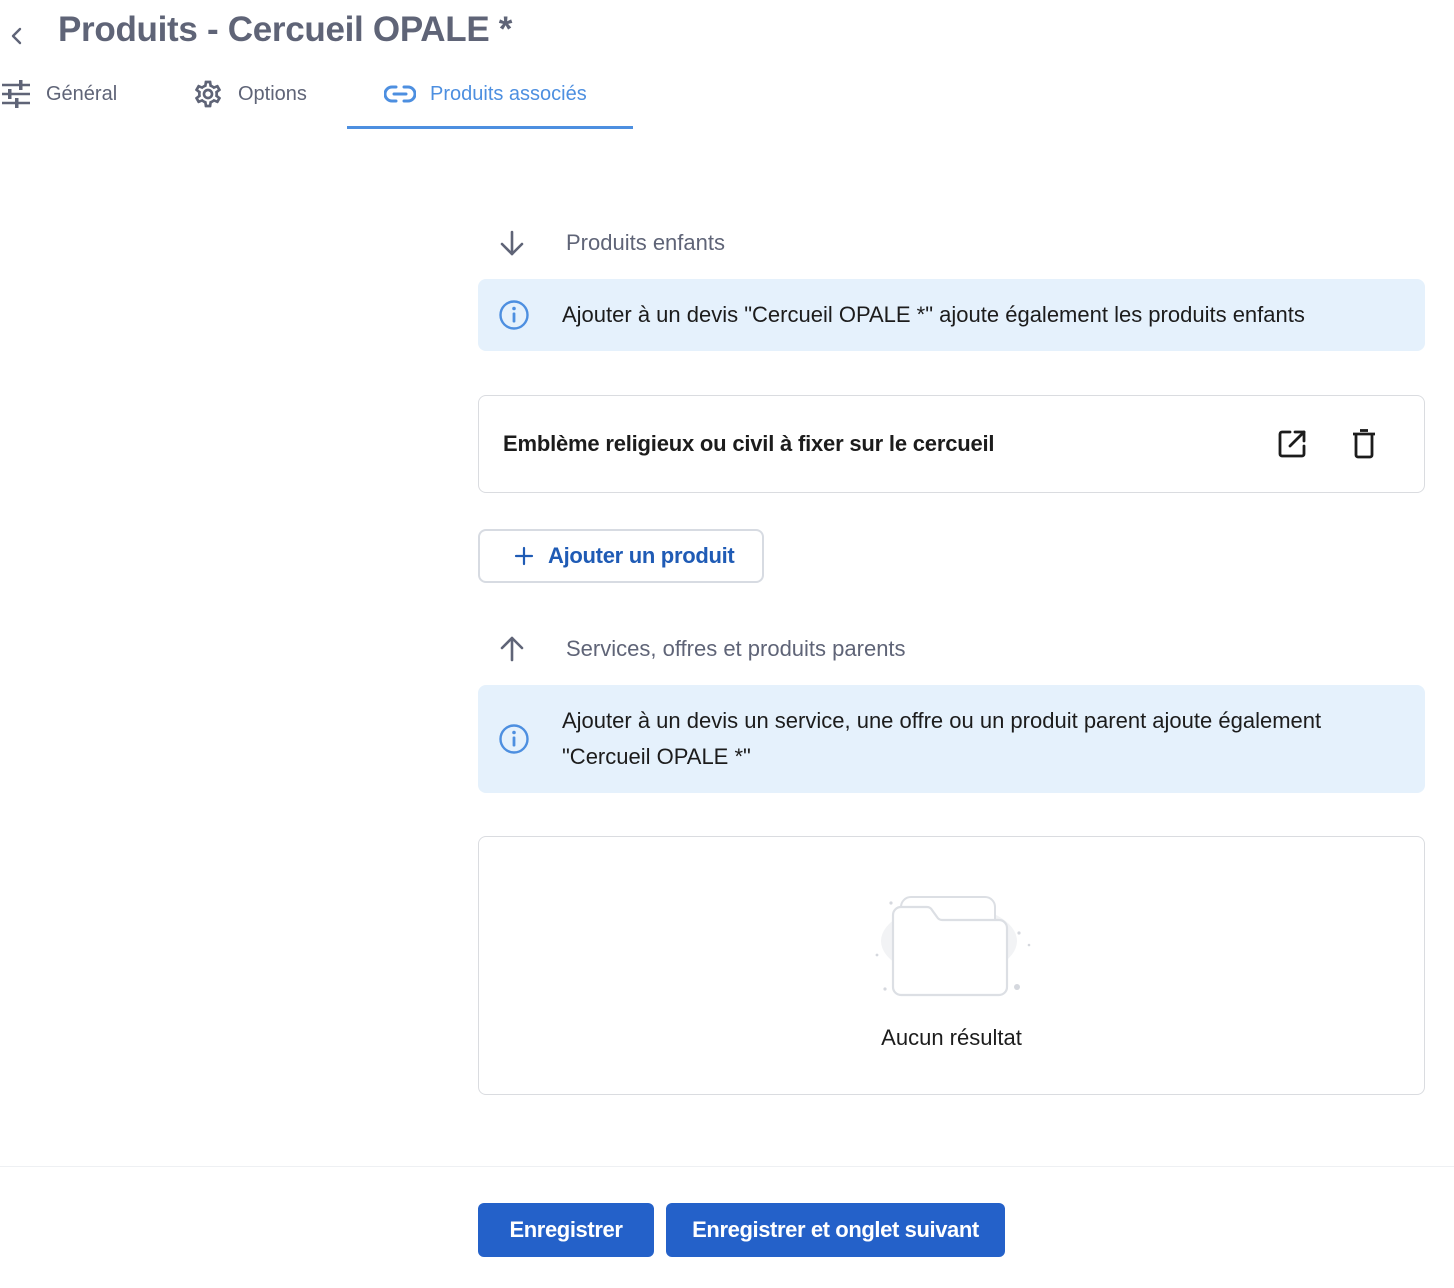 The image size is (1454, 1288). What do you see at coordinates (512, 649) in the screenshot?
I see `arrow-up-icon` at bounding box center [512, 649].